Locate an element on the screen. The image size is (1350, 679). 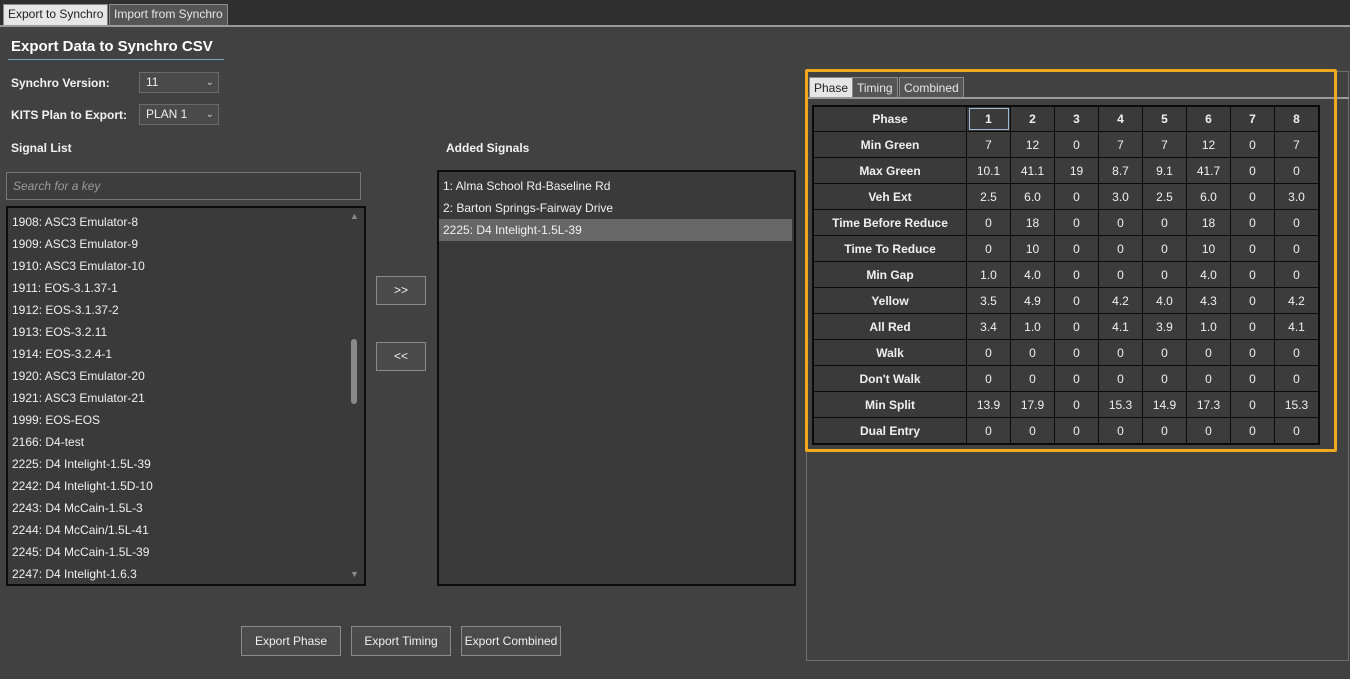
list-item: 1999: EOS-EOS is located at coordinates (186, 420).